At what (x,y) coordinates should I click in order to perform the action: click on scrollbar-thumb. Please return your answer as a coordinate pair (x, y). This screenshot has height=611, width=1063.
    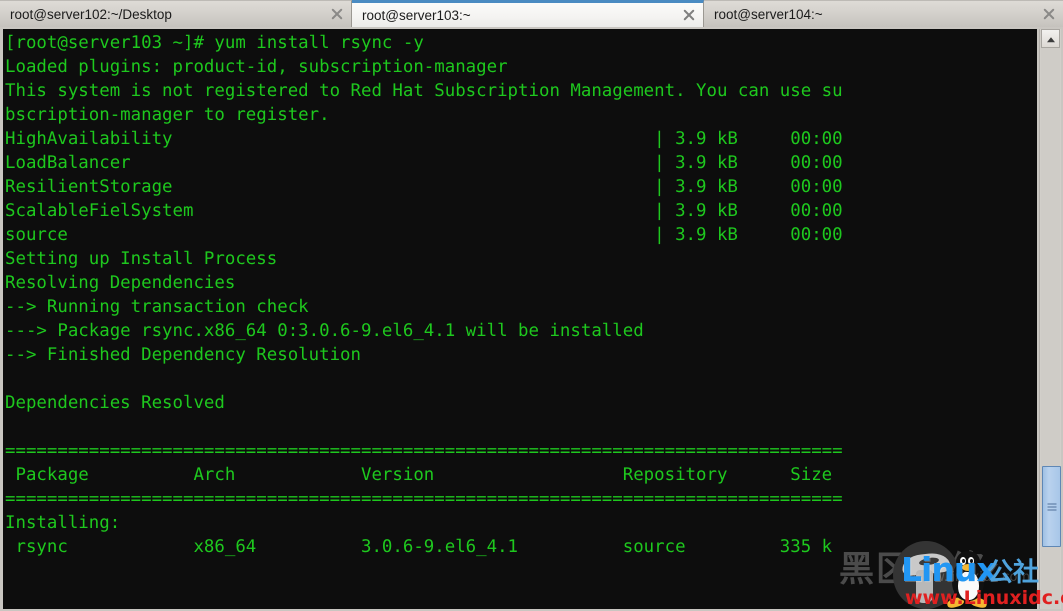
    Looking at the image, I should click on (1051, 506).